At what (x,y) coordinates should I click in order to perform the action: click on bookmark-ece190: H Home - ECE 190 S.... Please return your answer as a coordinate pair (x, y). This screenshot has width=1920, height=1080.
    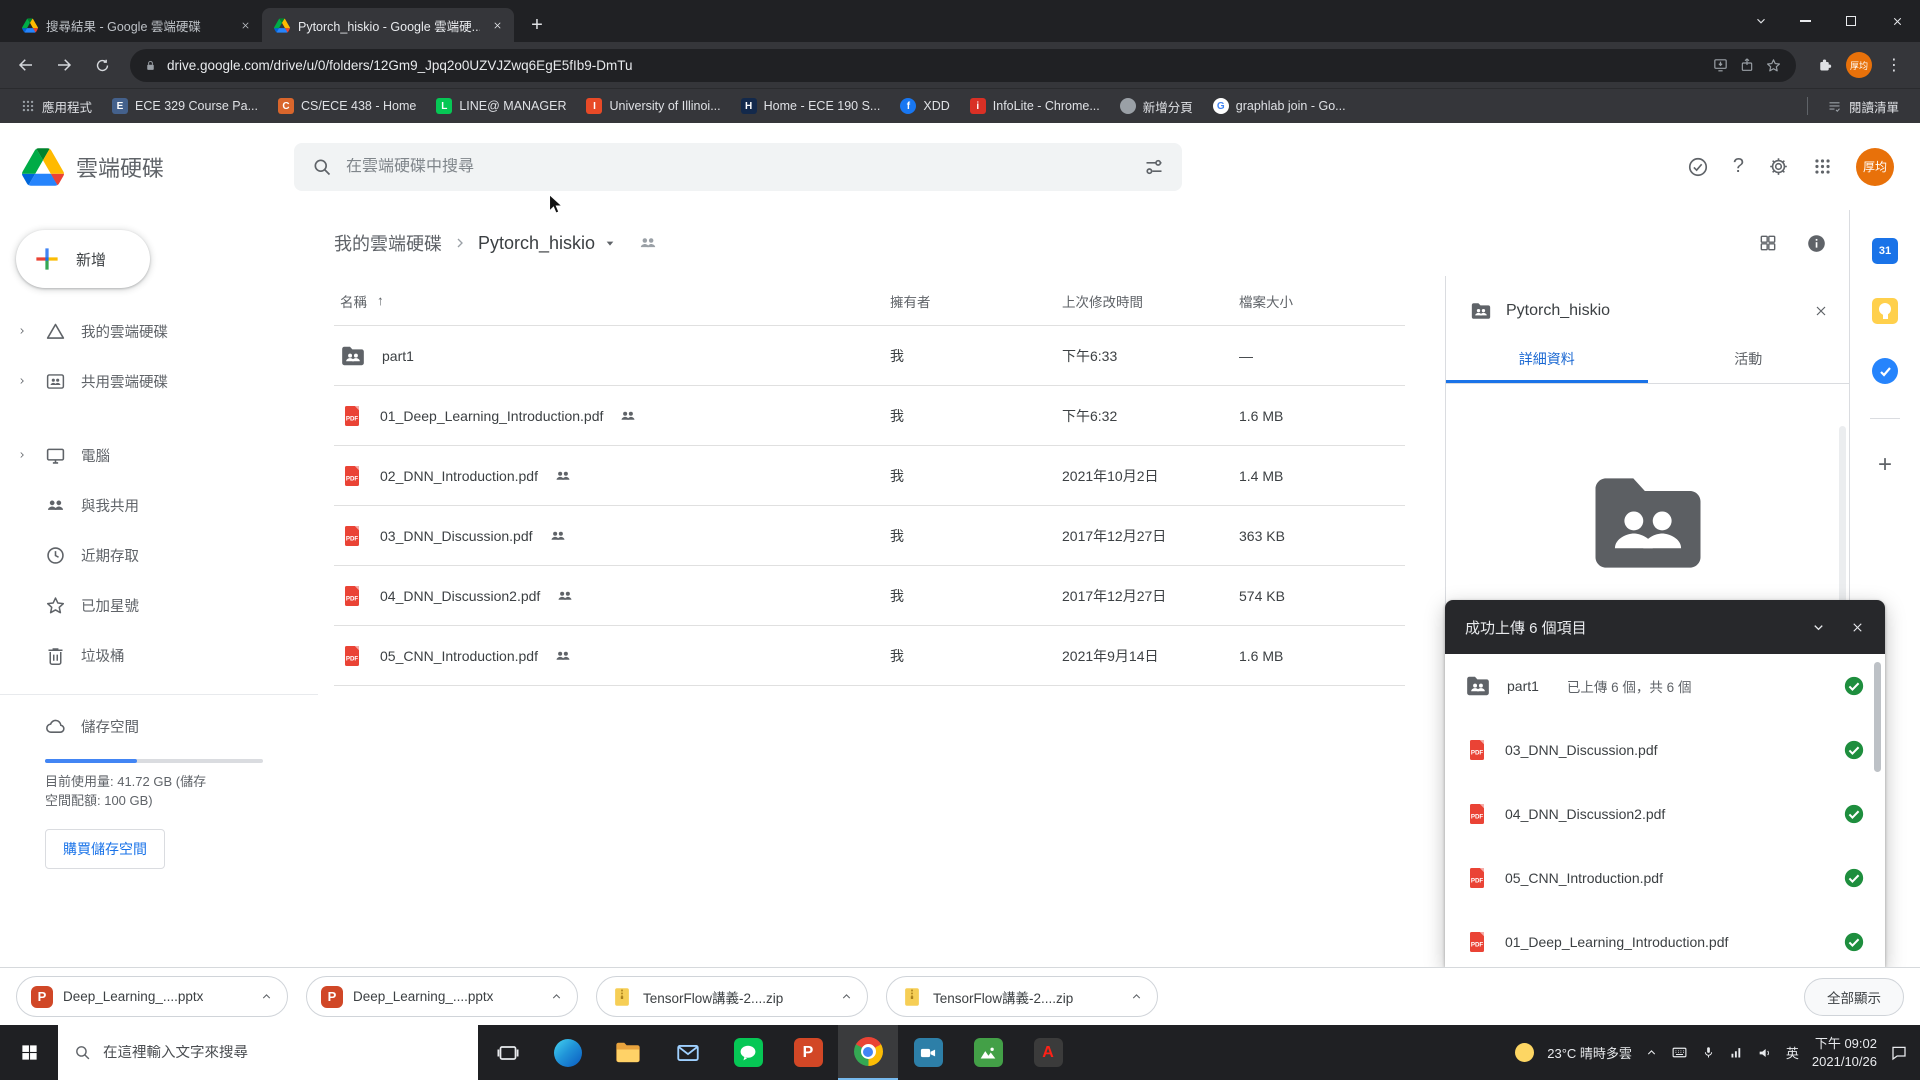
    Looking at the image, I should click on (811, 106).